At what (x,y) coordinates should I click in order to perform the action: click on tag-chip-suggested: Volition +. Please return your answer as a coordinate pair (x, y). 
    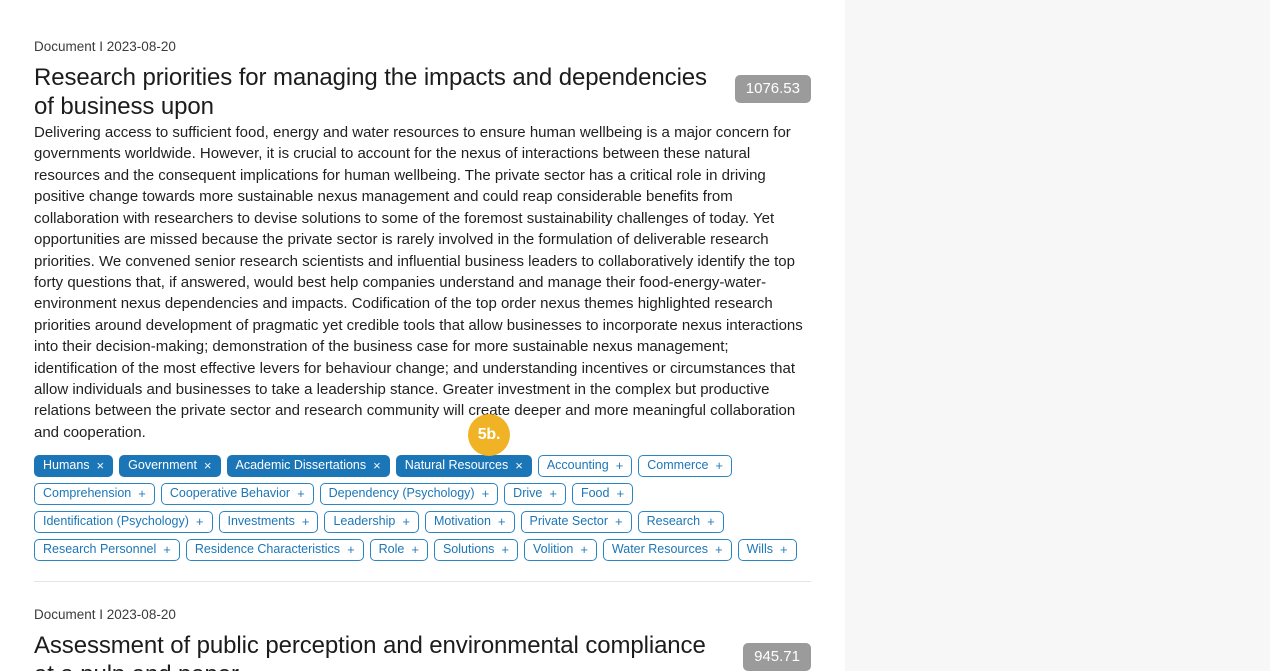
    Looking at the image, I should click on (560, 550).